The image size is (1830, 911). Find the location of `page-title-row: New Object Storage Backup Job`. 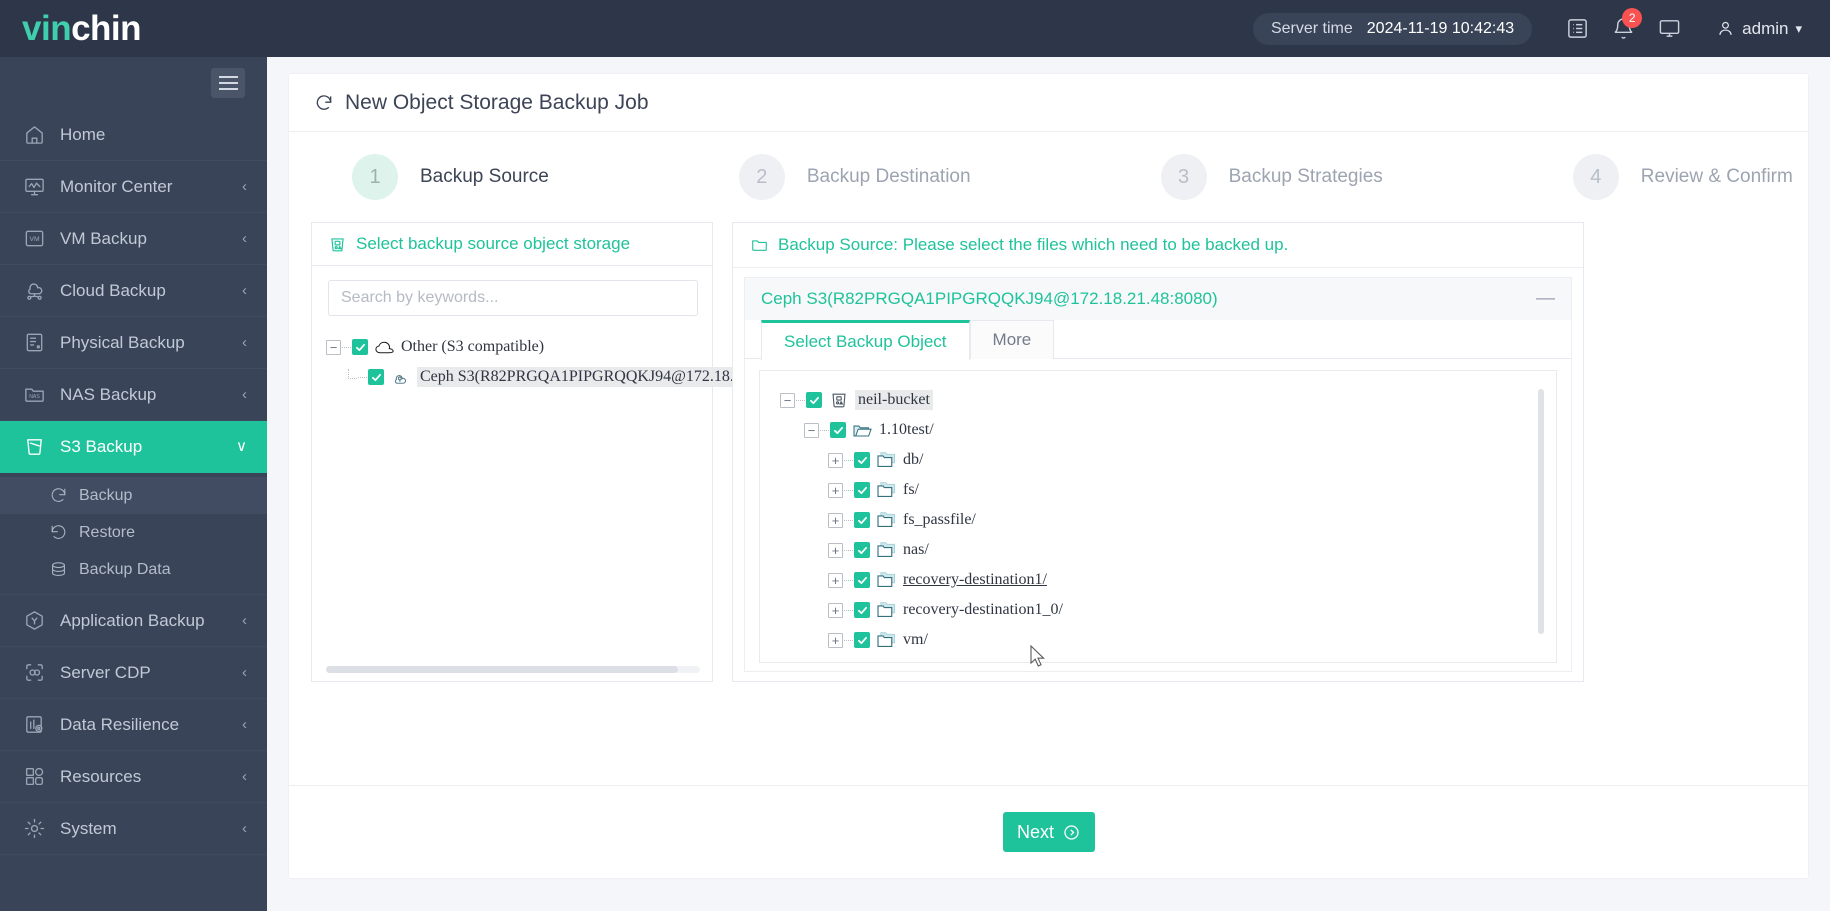

page-title-row: New Object Storage Backup Job is located at coordinates (1048, 103).